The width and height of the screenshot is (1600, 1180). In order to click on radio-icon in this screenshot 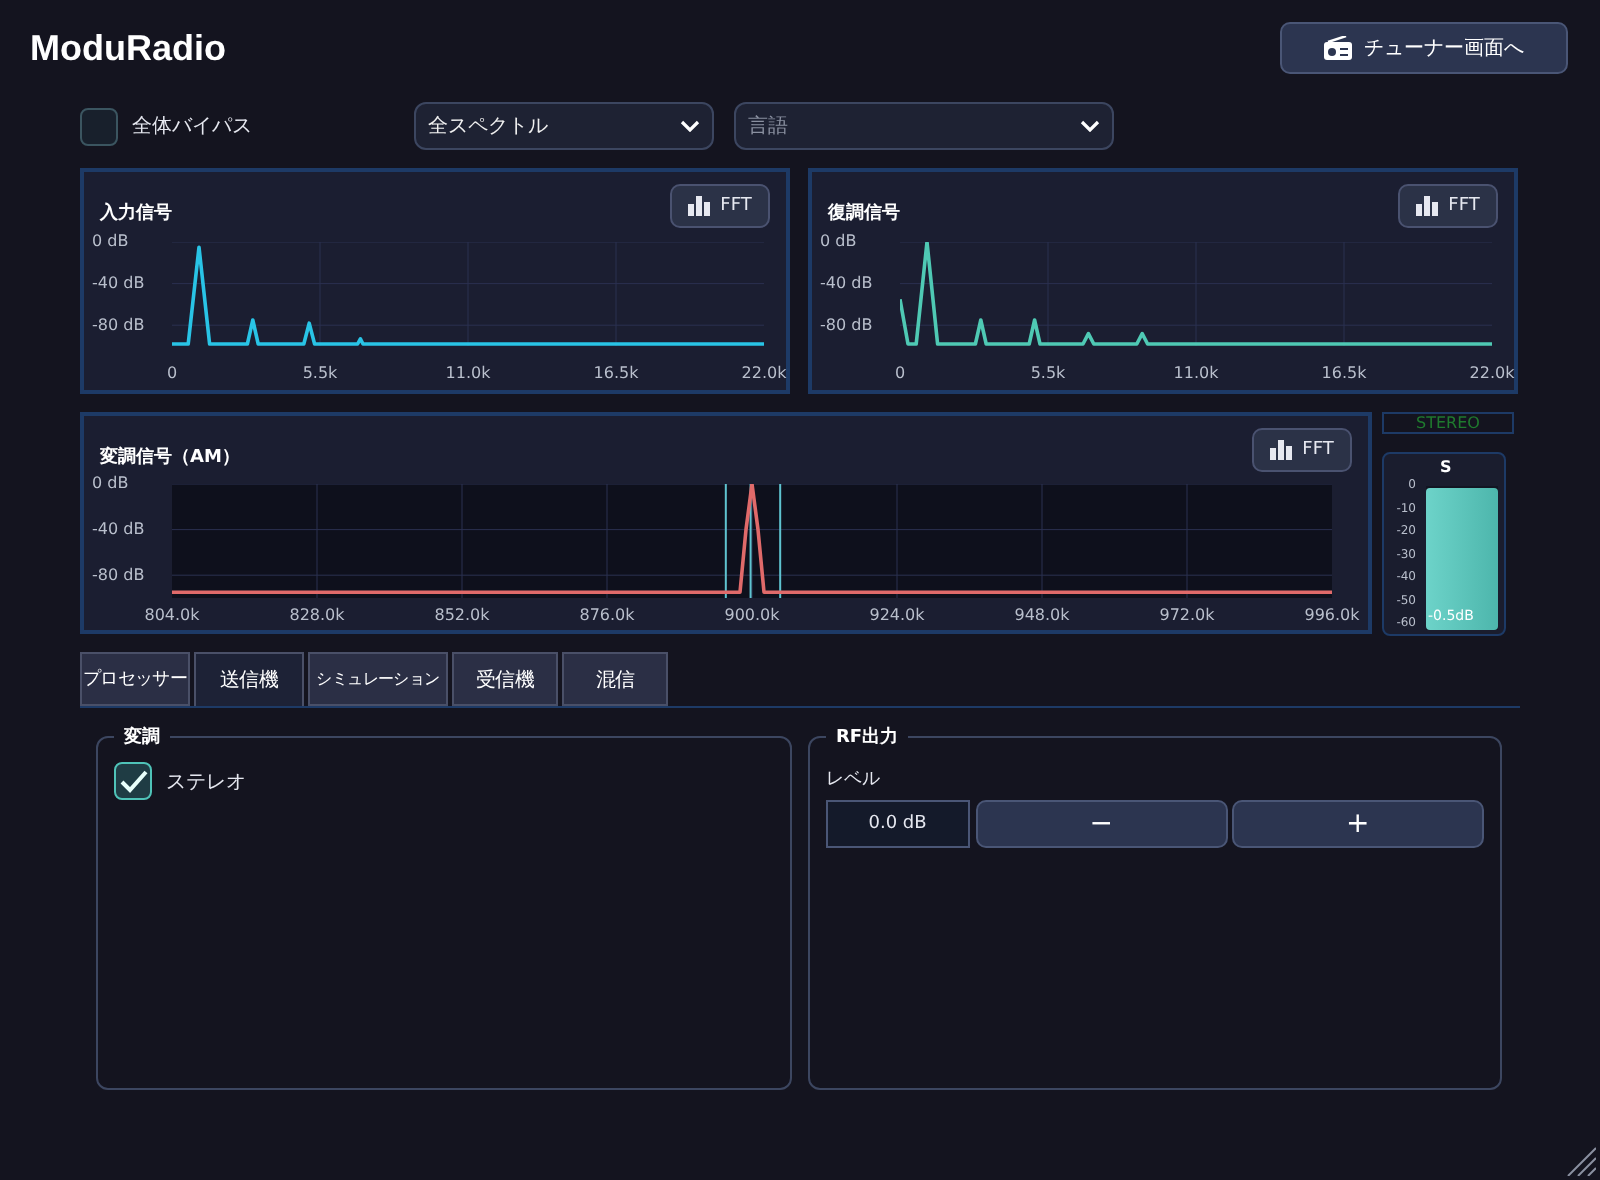, I will do `click(1338, 48)`.